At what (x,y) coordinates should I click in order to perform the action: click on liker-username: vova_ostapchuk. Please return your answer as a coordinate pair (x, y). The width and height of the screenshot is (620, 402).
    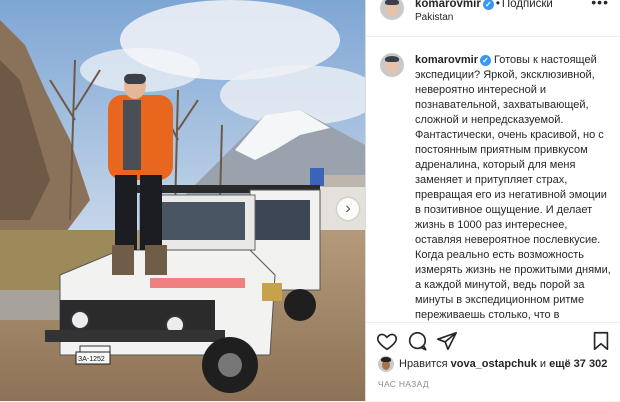
    Looking at the image, I should click on (494, 364).